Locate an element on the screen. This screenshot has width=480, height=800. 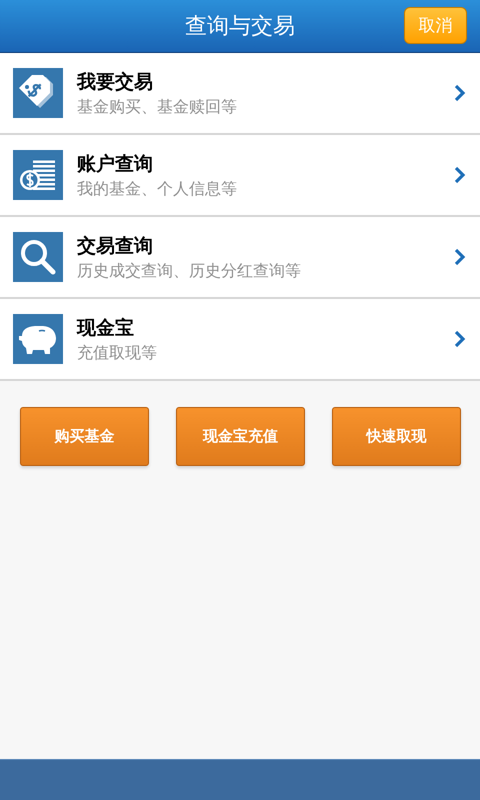
menu-item-title: 账户查询 is located at coordinates (115, 164).